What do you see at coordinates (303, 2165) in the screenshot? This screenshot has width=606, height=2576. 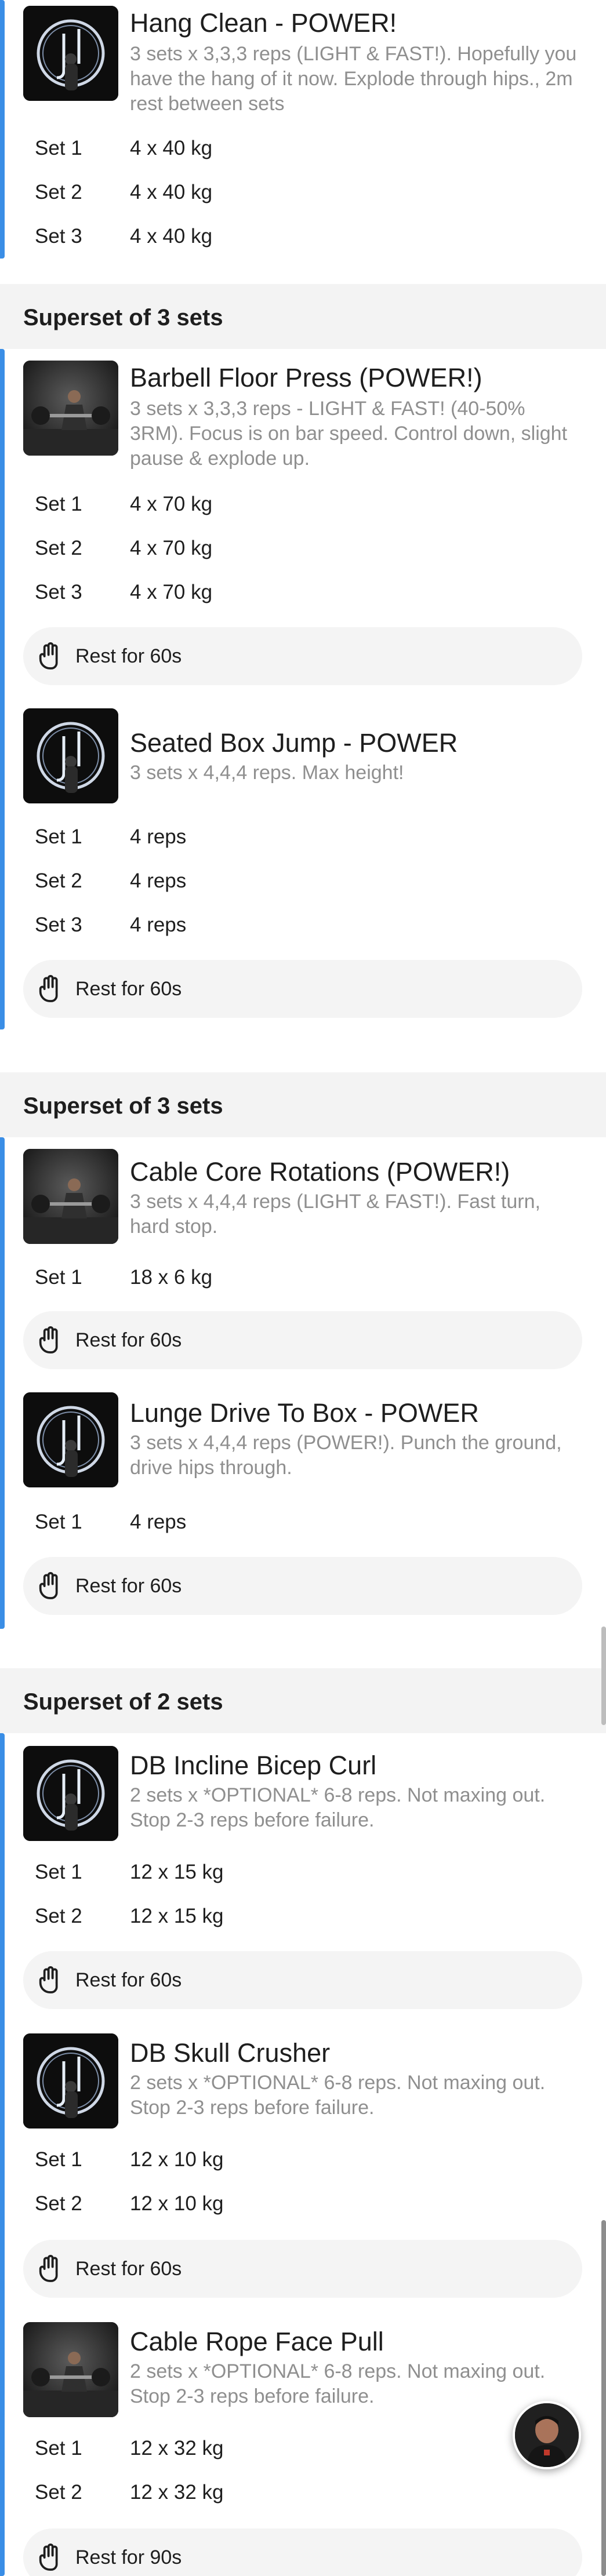 I see `set-row: Set 1 12 x 10 kg` at bounding box center [303, 2165].